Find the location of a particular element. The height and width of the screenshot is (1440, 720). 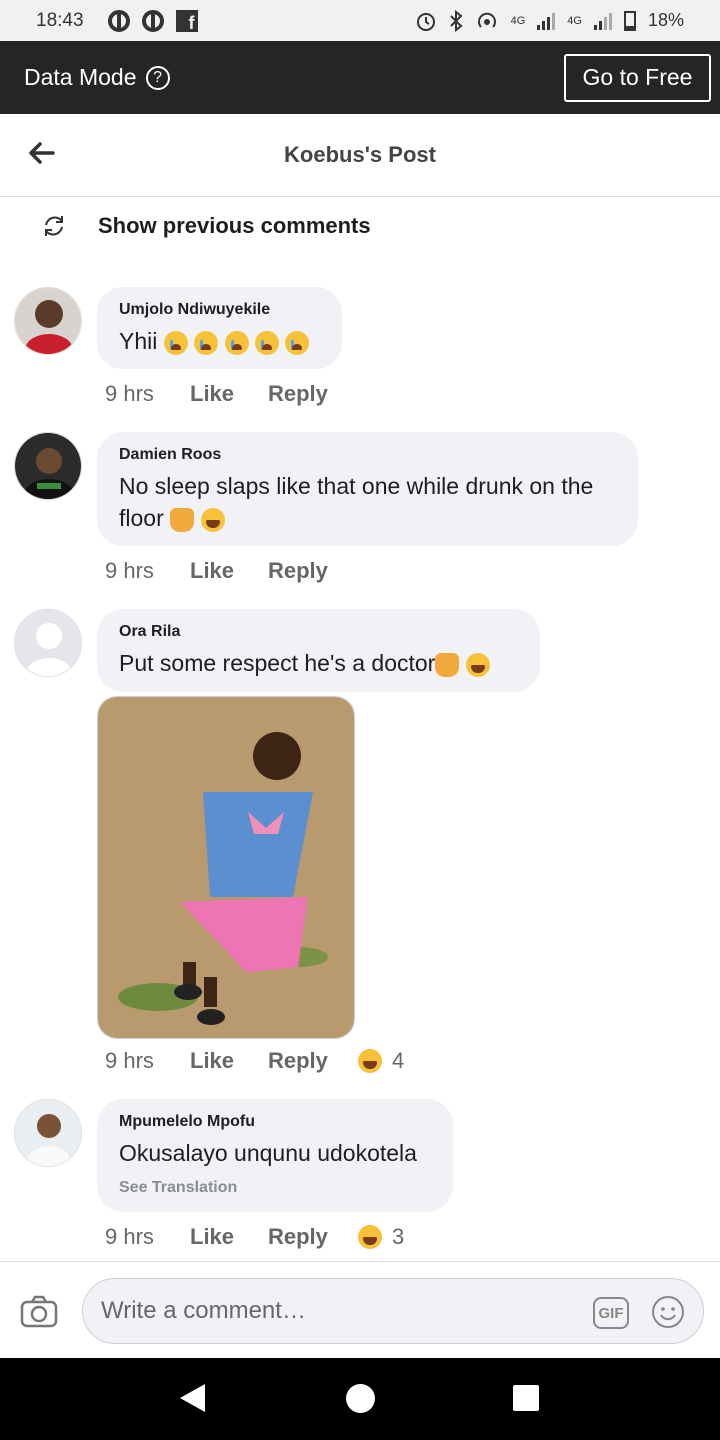

help-icon: ? is located at coordinates (157, 77).